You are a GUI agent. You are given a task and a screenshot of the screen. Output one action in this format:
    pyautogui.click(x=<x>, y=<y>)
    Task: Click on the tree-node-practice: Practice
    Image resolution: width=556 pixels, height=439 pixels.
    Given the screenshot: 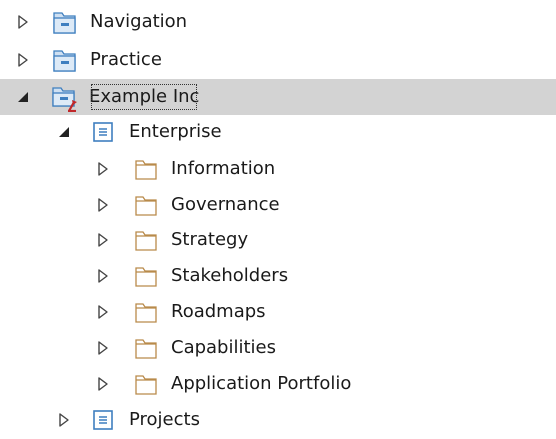 What is the action you would take?
    pyautogui.click(x=278, y=60)
    